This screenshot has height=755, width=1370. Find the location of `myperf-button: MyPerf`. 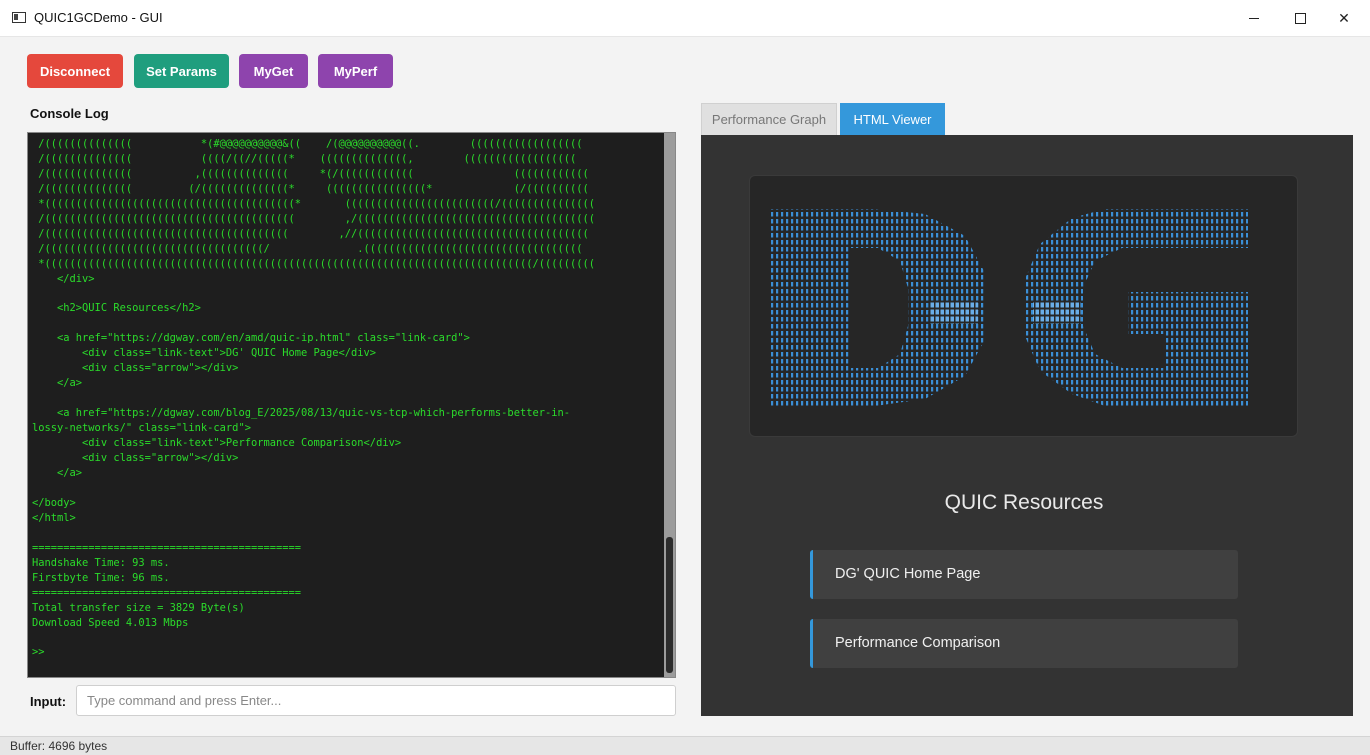

myperf-button: MyPerf is located at coordinates (355, 71).